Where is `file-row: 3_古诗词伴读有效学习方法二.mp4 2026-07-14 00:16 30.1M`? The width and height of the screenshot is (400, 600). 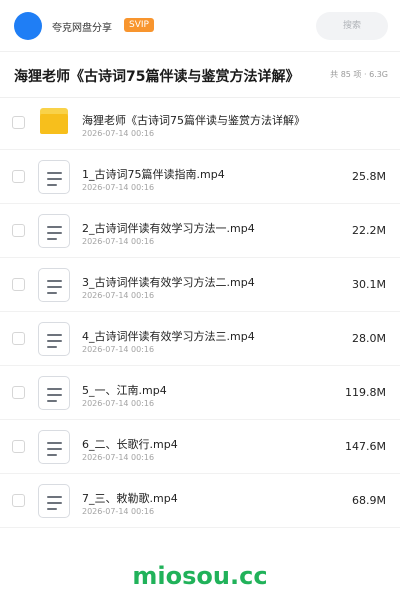
file-row: 3_古诗词伴读有效学习方法二.mp4 2026-07-14 00:16 30.1M is located at coordinates (200, 285).